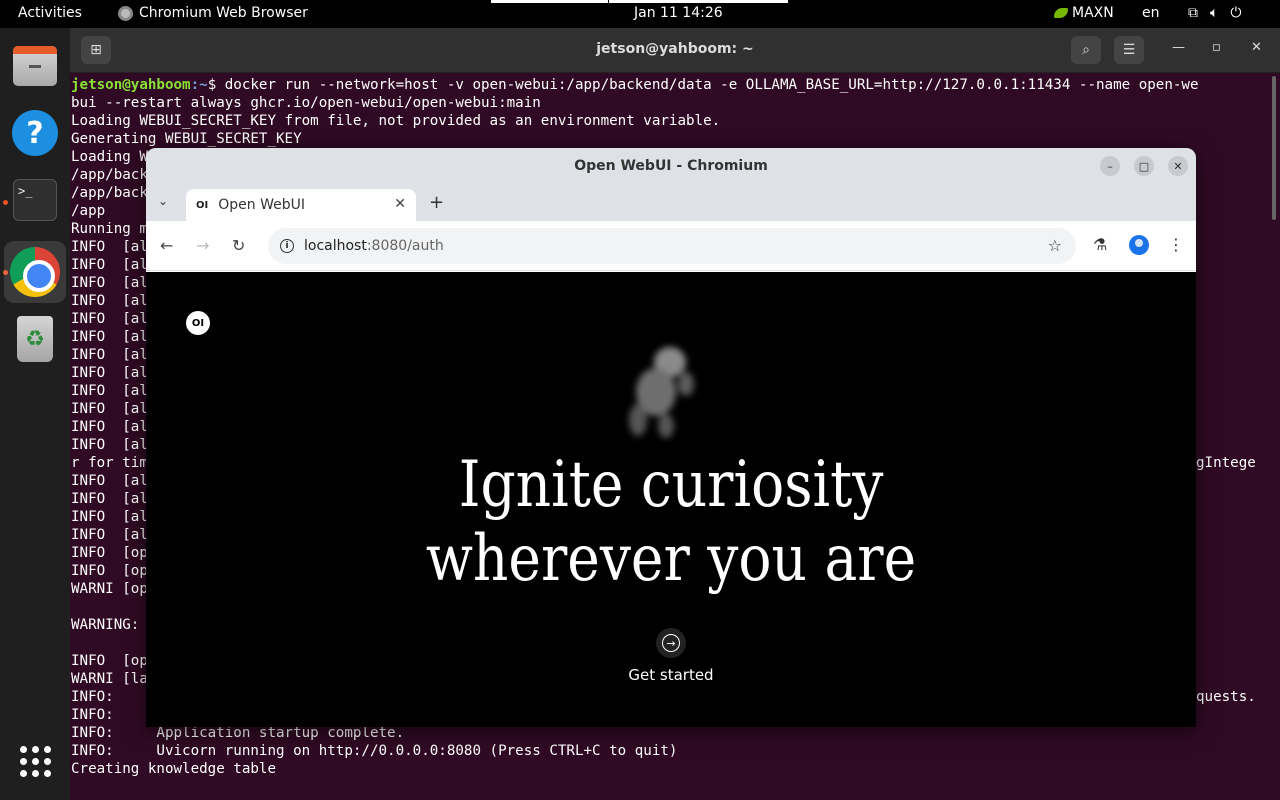 The height and width of the screenshot is (800, 1280). I want to click on app-grid-icon, so click(35, 761).